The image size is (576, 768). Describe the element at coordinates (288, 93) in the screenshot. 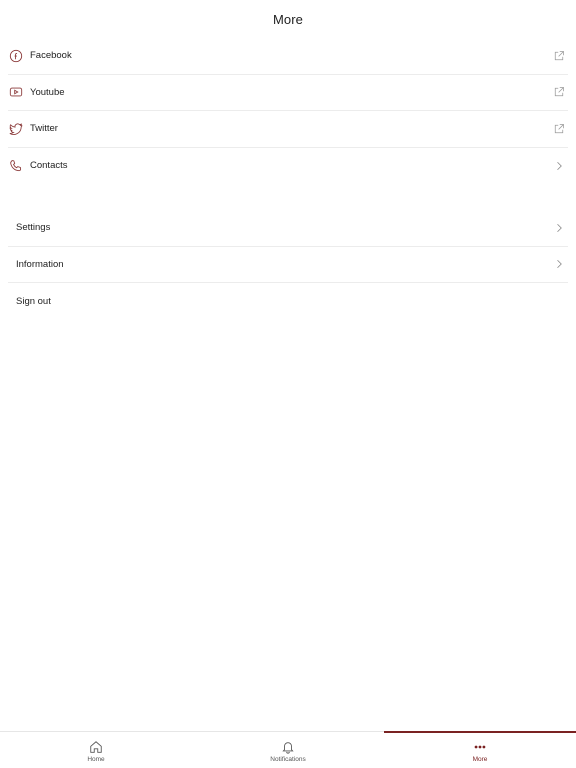

I see `youtube-row: Youtube` at that location.